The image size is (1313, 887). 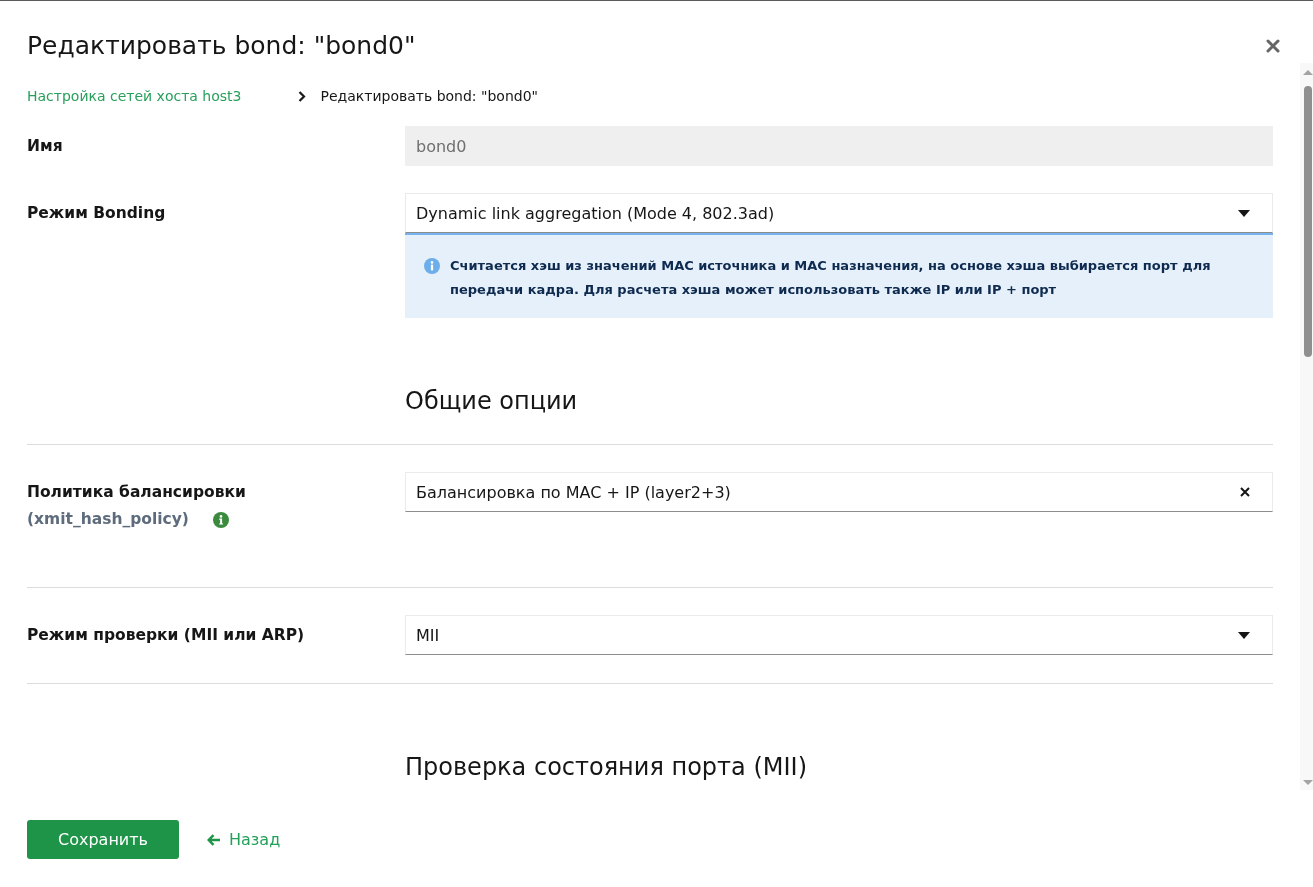 I want to click on arrow-left-icon, so click(x=214, y=839).